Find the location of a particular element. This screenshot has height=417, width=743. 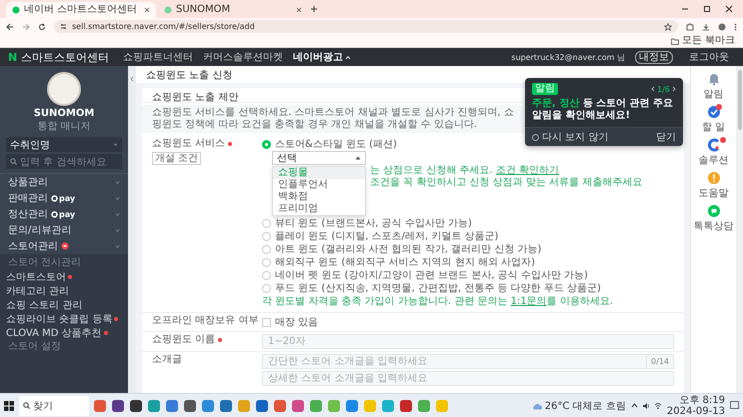

menu-item: 스토어관리 is located at coordinates (64, 246).